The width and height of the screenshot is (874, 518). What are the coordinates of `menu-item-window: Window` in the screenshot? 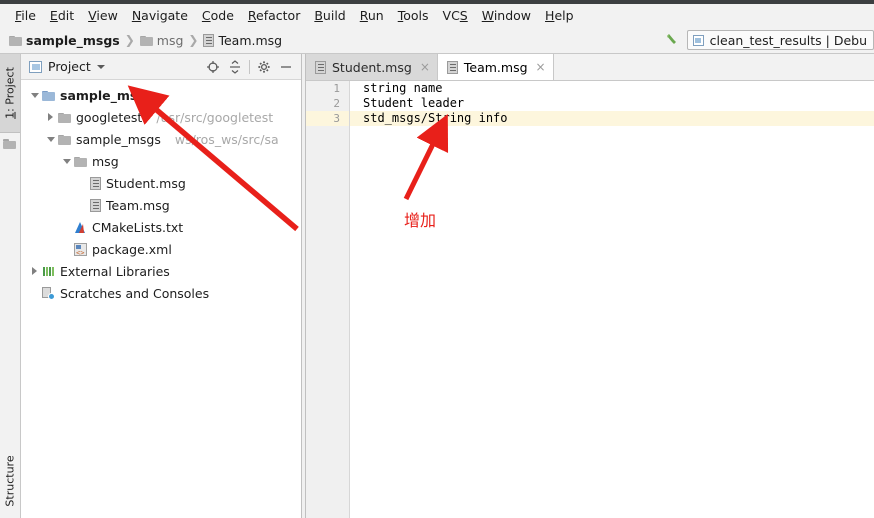 It's located at (506, 16).